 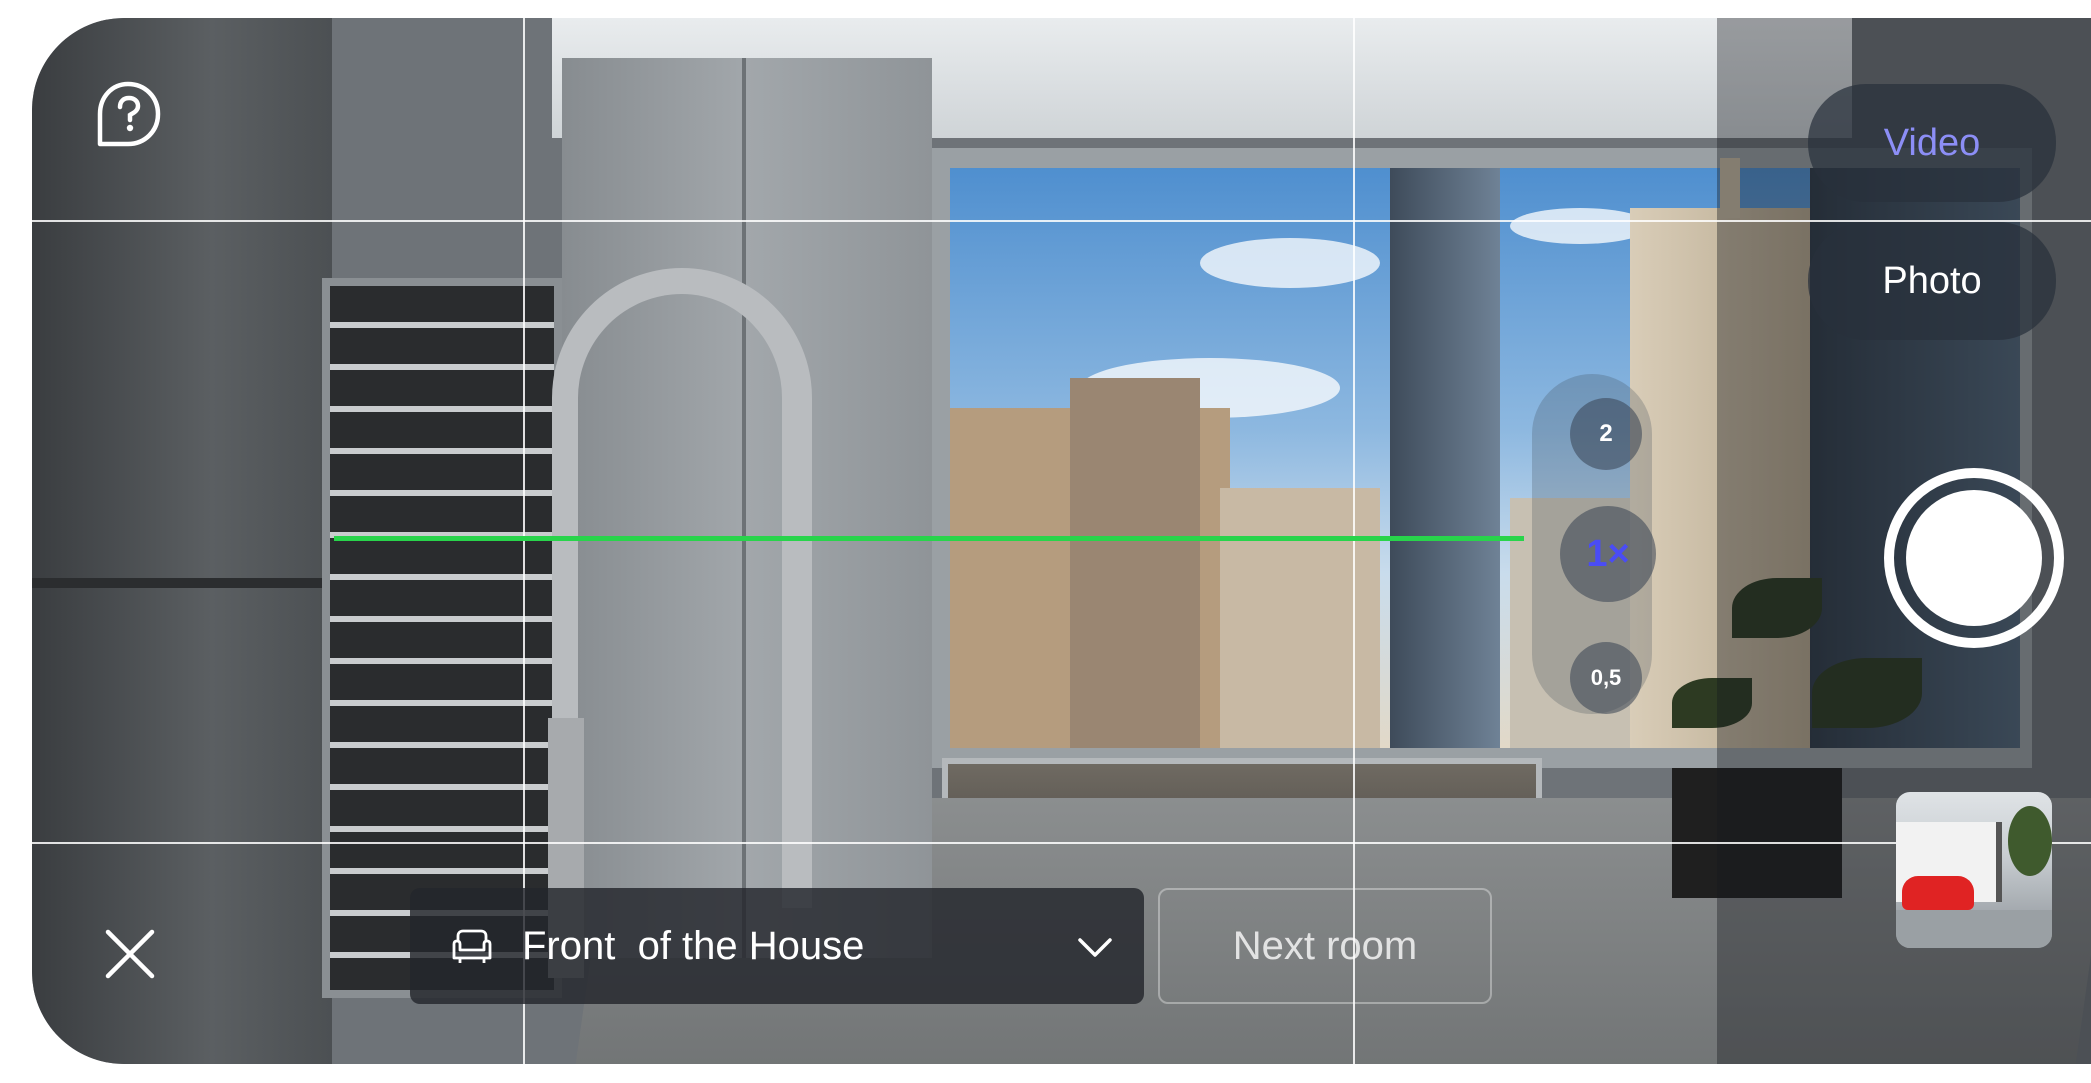 I want to click on capture-mode-toggle: Video Photo, so click(x=1932, y=222).